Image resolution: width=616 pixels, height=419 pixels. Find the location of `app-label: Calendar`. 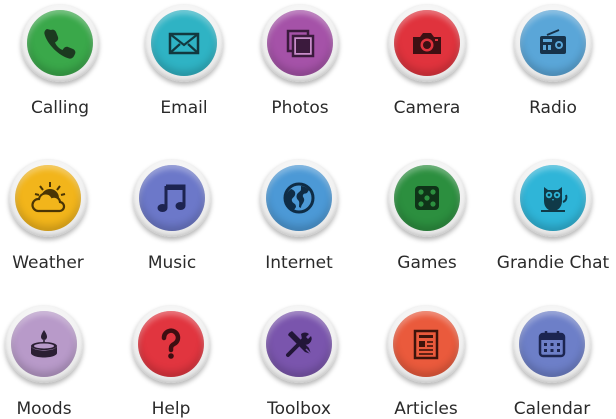

app-label: Calendar is located at coordinates (552, 409).